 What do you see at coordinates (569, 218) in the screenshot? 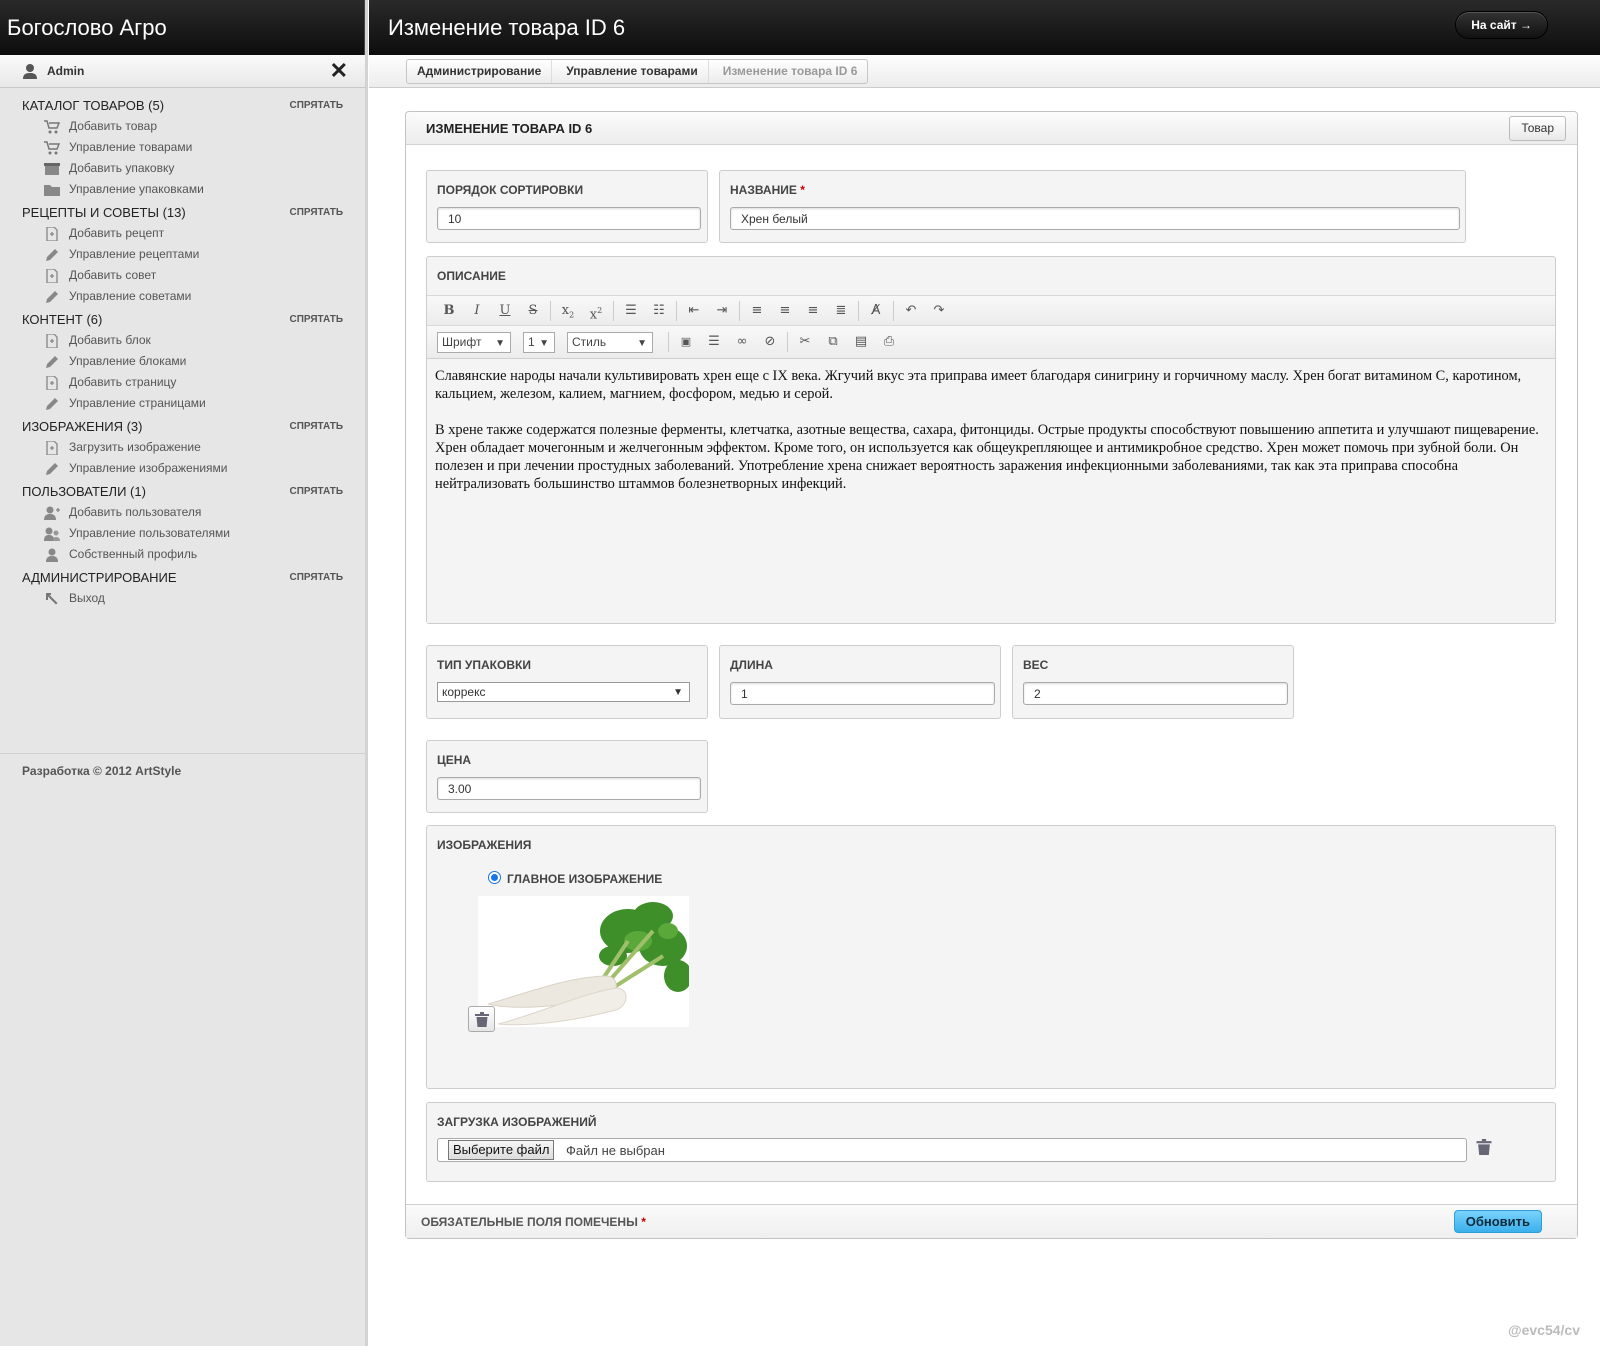
I see `sort-order-input` at bounding box center [569, 218].